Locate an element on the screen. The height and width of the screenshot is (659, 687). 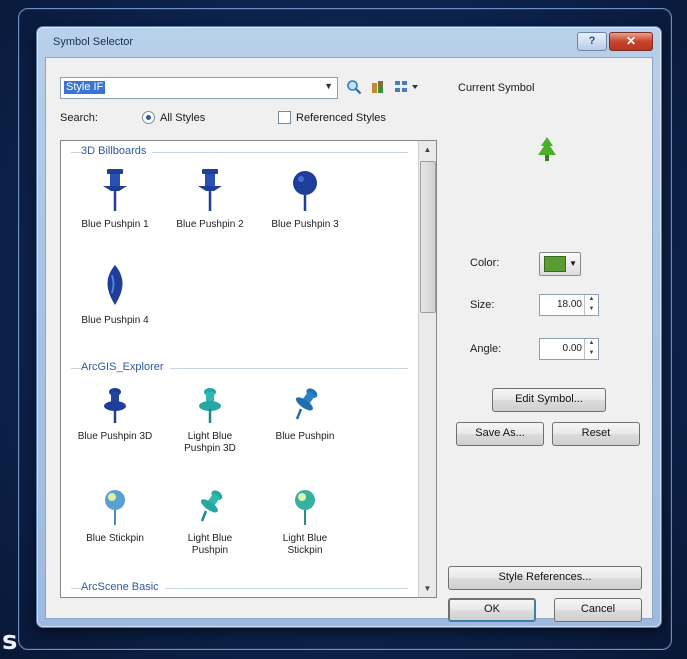
style-combo-value: Style IF is located at coordinates (85, 87).